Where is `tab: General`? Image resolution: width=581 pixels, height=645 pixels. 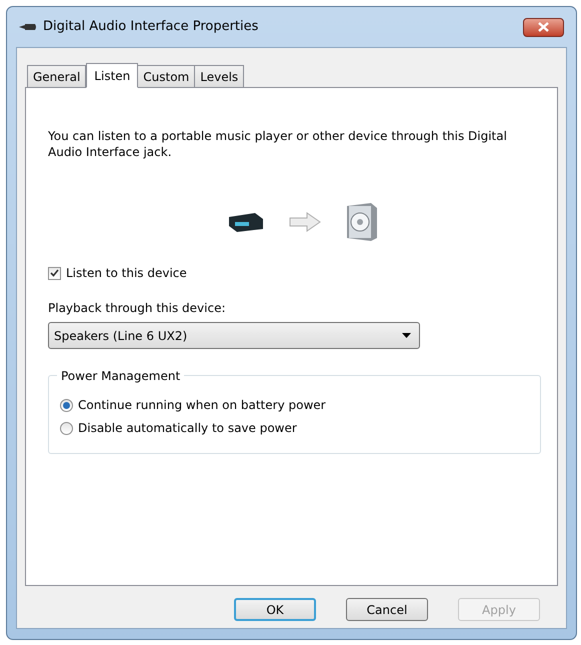
tab: General is located at coordinates (56, 76).